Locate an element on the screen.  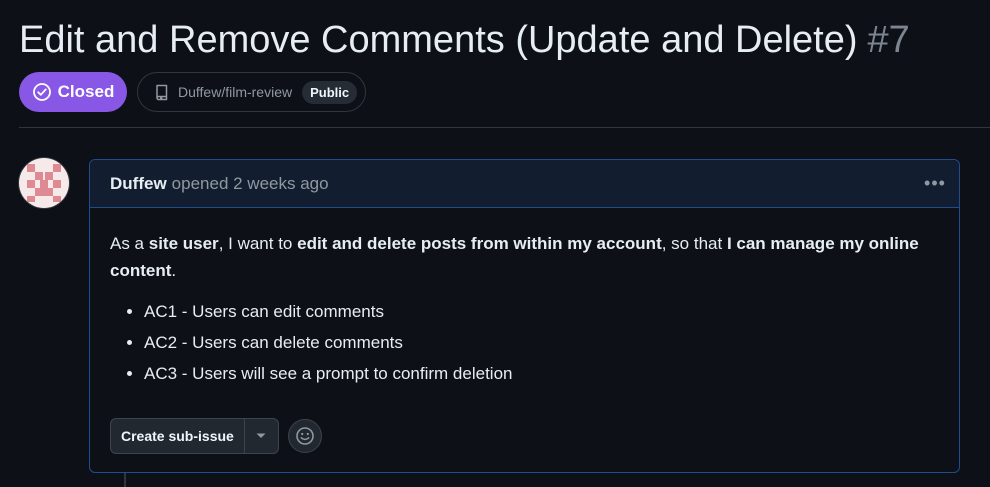
avatar is located at coordinates (44, 183).